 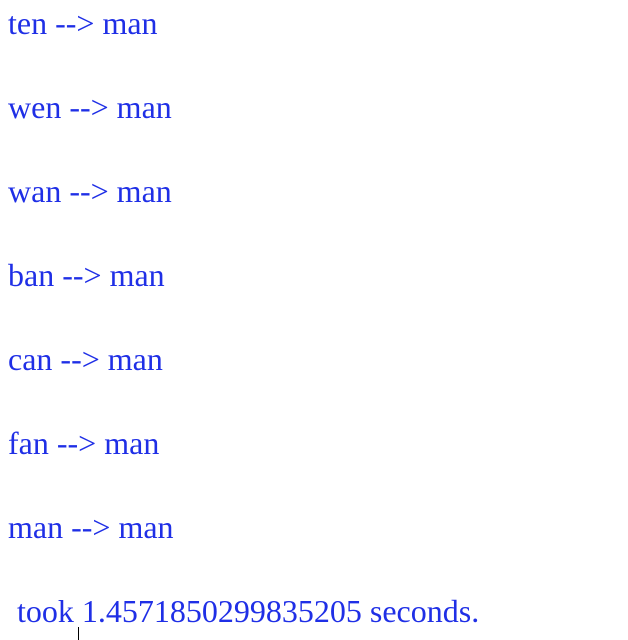 What do you see at coordinates (91, 527) in the screenshot?
I see `output-line: man --> man` at bounding box center [91, 527].